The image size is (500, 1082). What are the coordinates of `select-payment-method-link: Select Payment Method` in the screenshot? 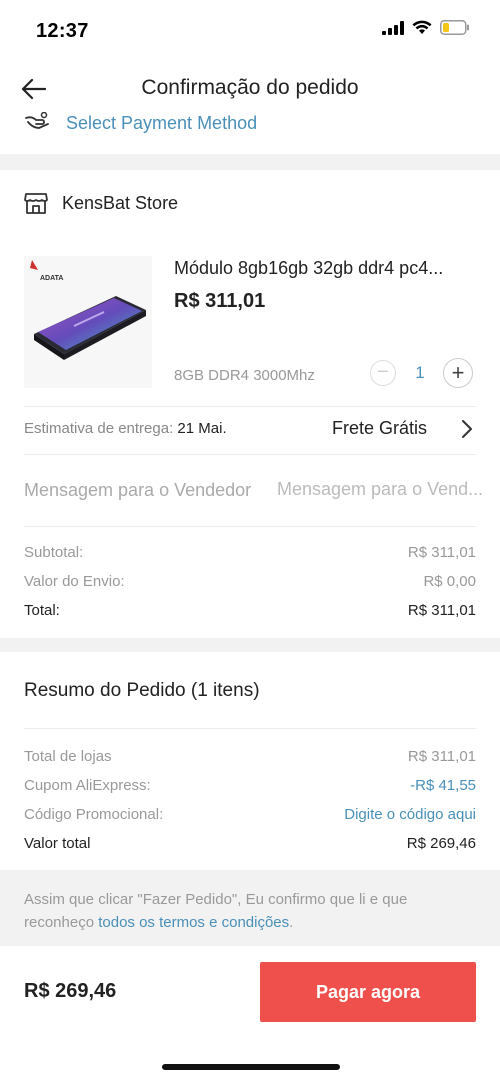 It's located at (161, 123).